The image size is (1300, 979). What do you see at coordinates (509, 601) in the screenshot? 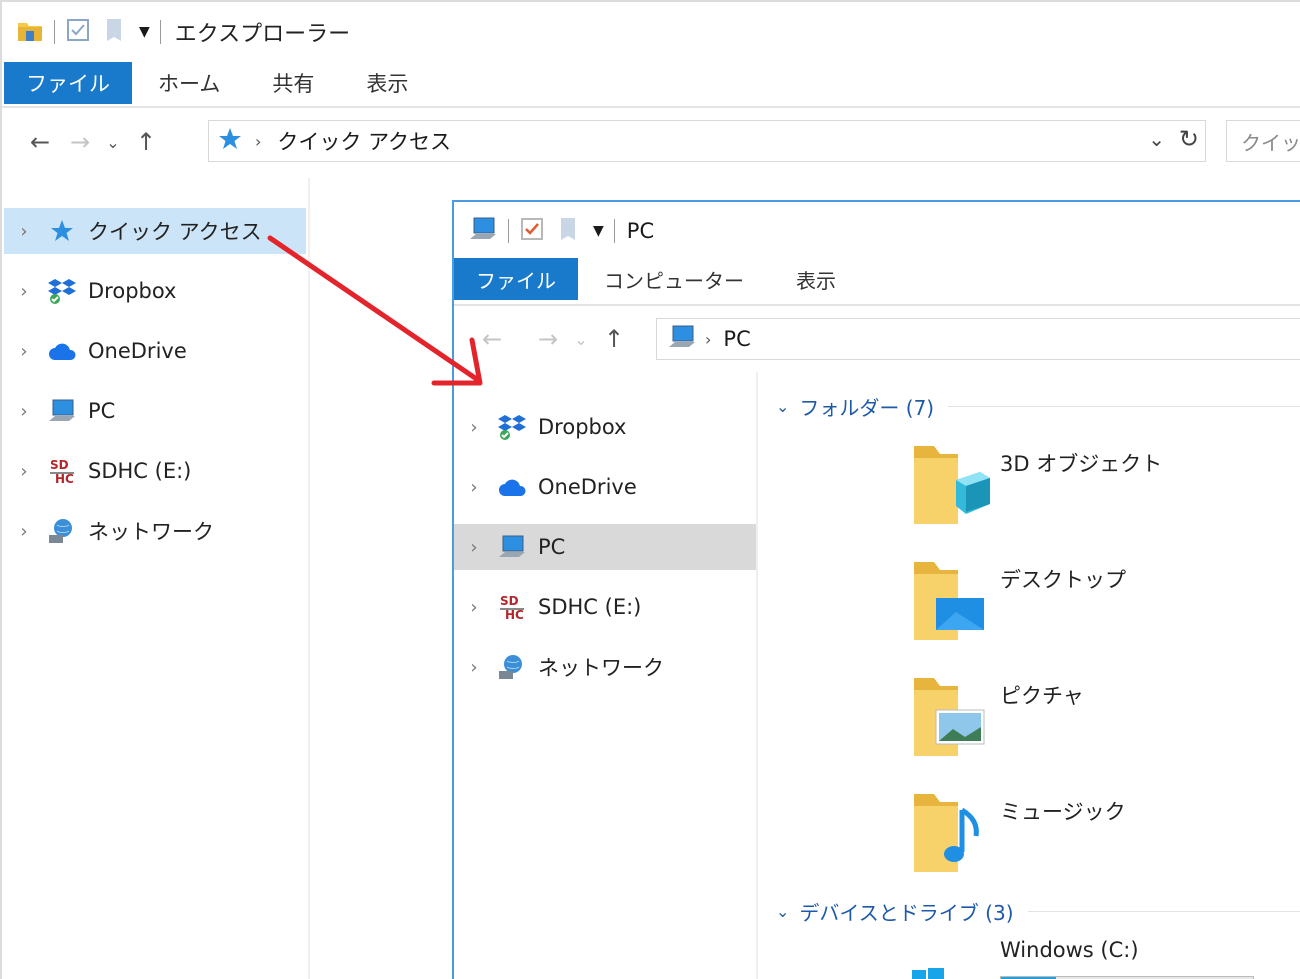
I see `svg-text: SD` at bounding box center [509, 601].